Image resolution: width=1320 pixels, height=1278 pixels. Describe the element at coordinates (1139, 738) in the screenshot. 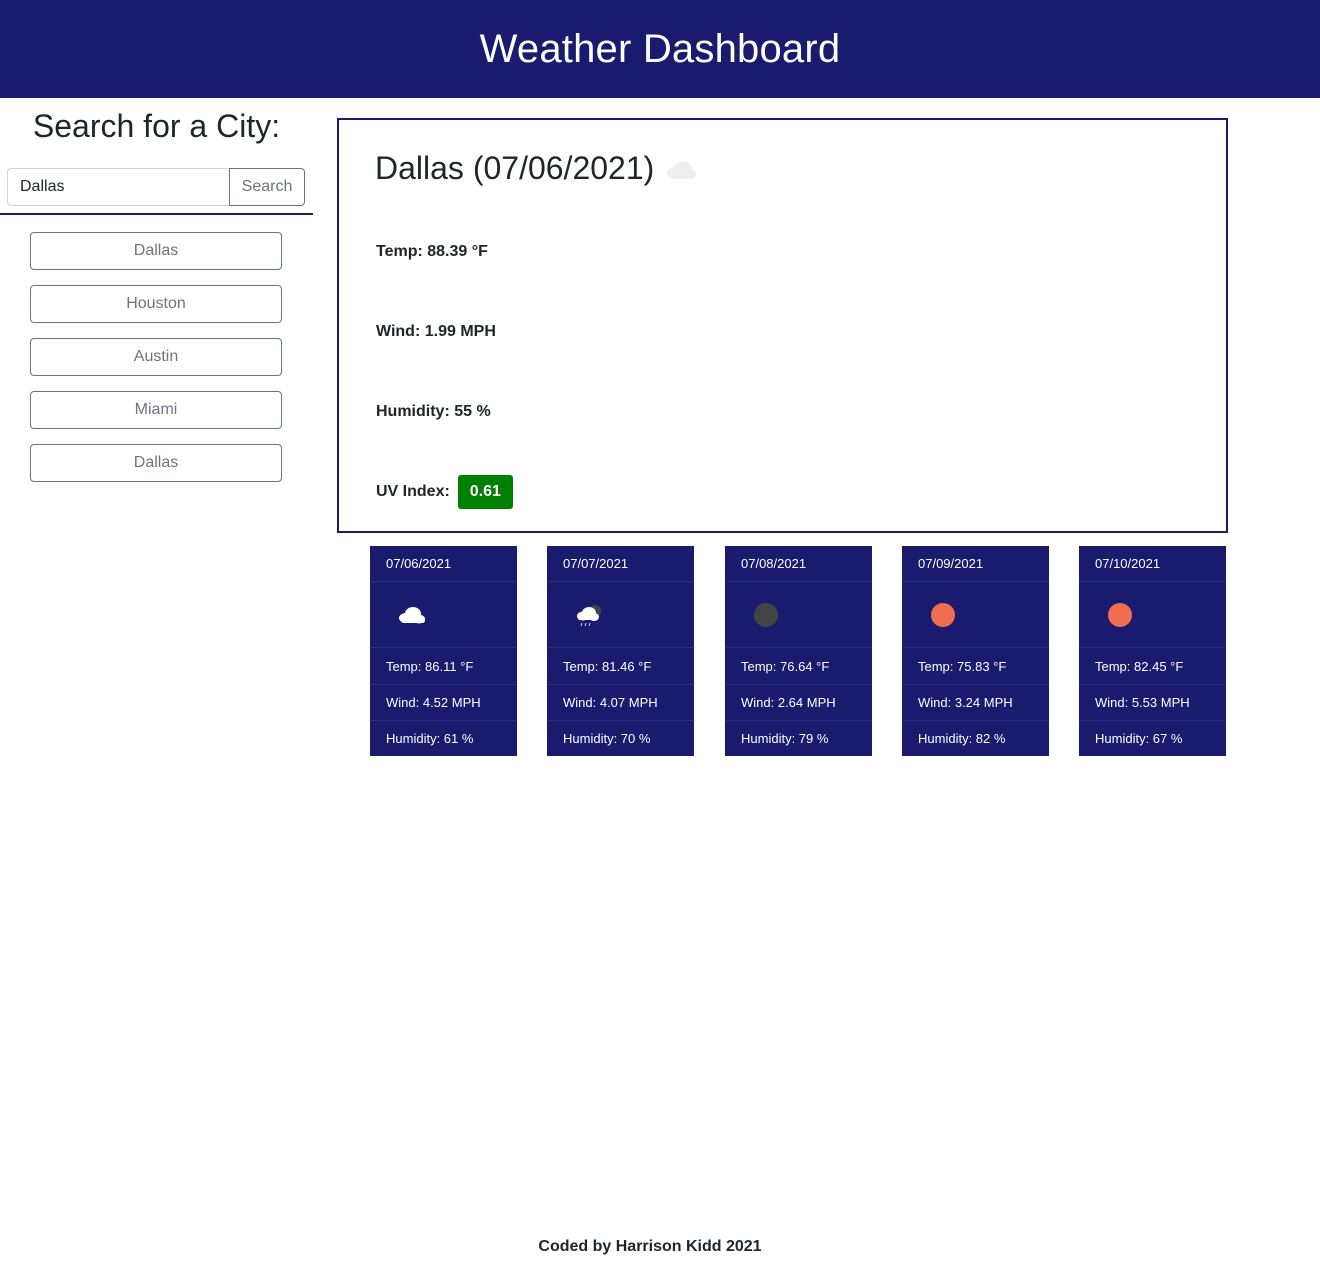

I see `forecast-humidity: Humidity: 67 %` at that location.